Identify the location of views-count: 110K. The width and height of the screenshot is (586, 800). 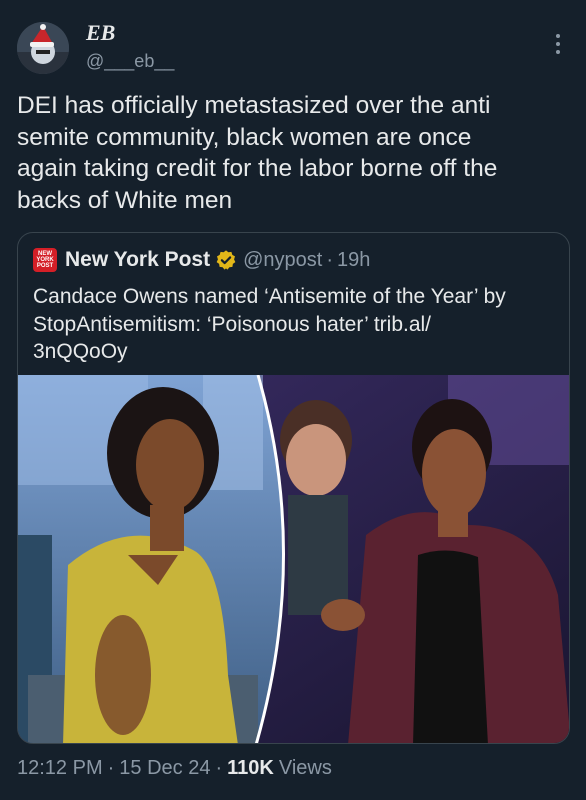
(250, 768).